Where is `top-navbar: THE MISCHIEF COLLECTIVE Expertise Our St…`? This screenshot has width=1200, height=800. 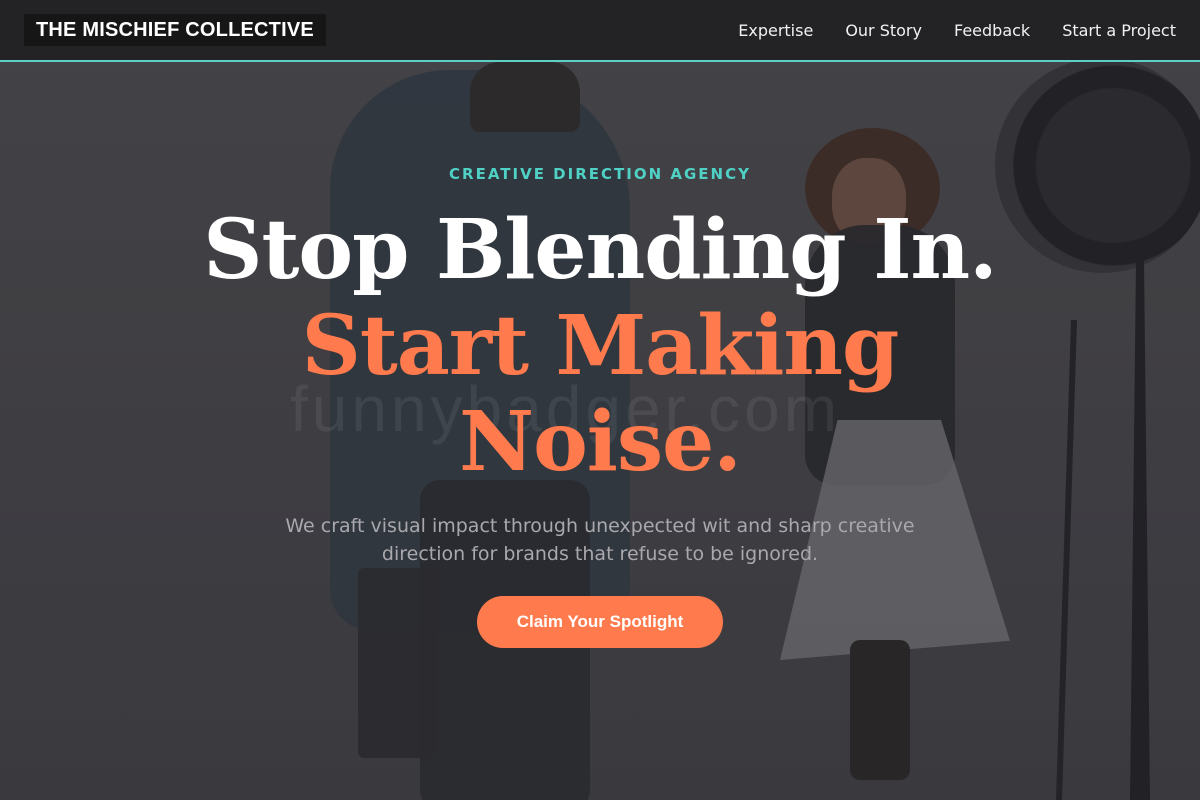 top-navbar: THE MISCHIEF COLLECTIVE Expertise Our St… is located at coordinates (600, 31).